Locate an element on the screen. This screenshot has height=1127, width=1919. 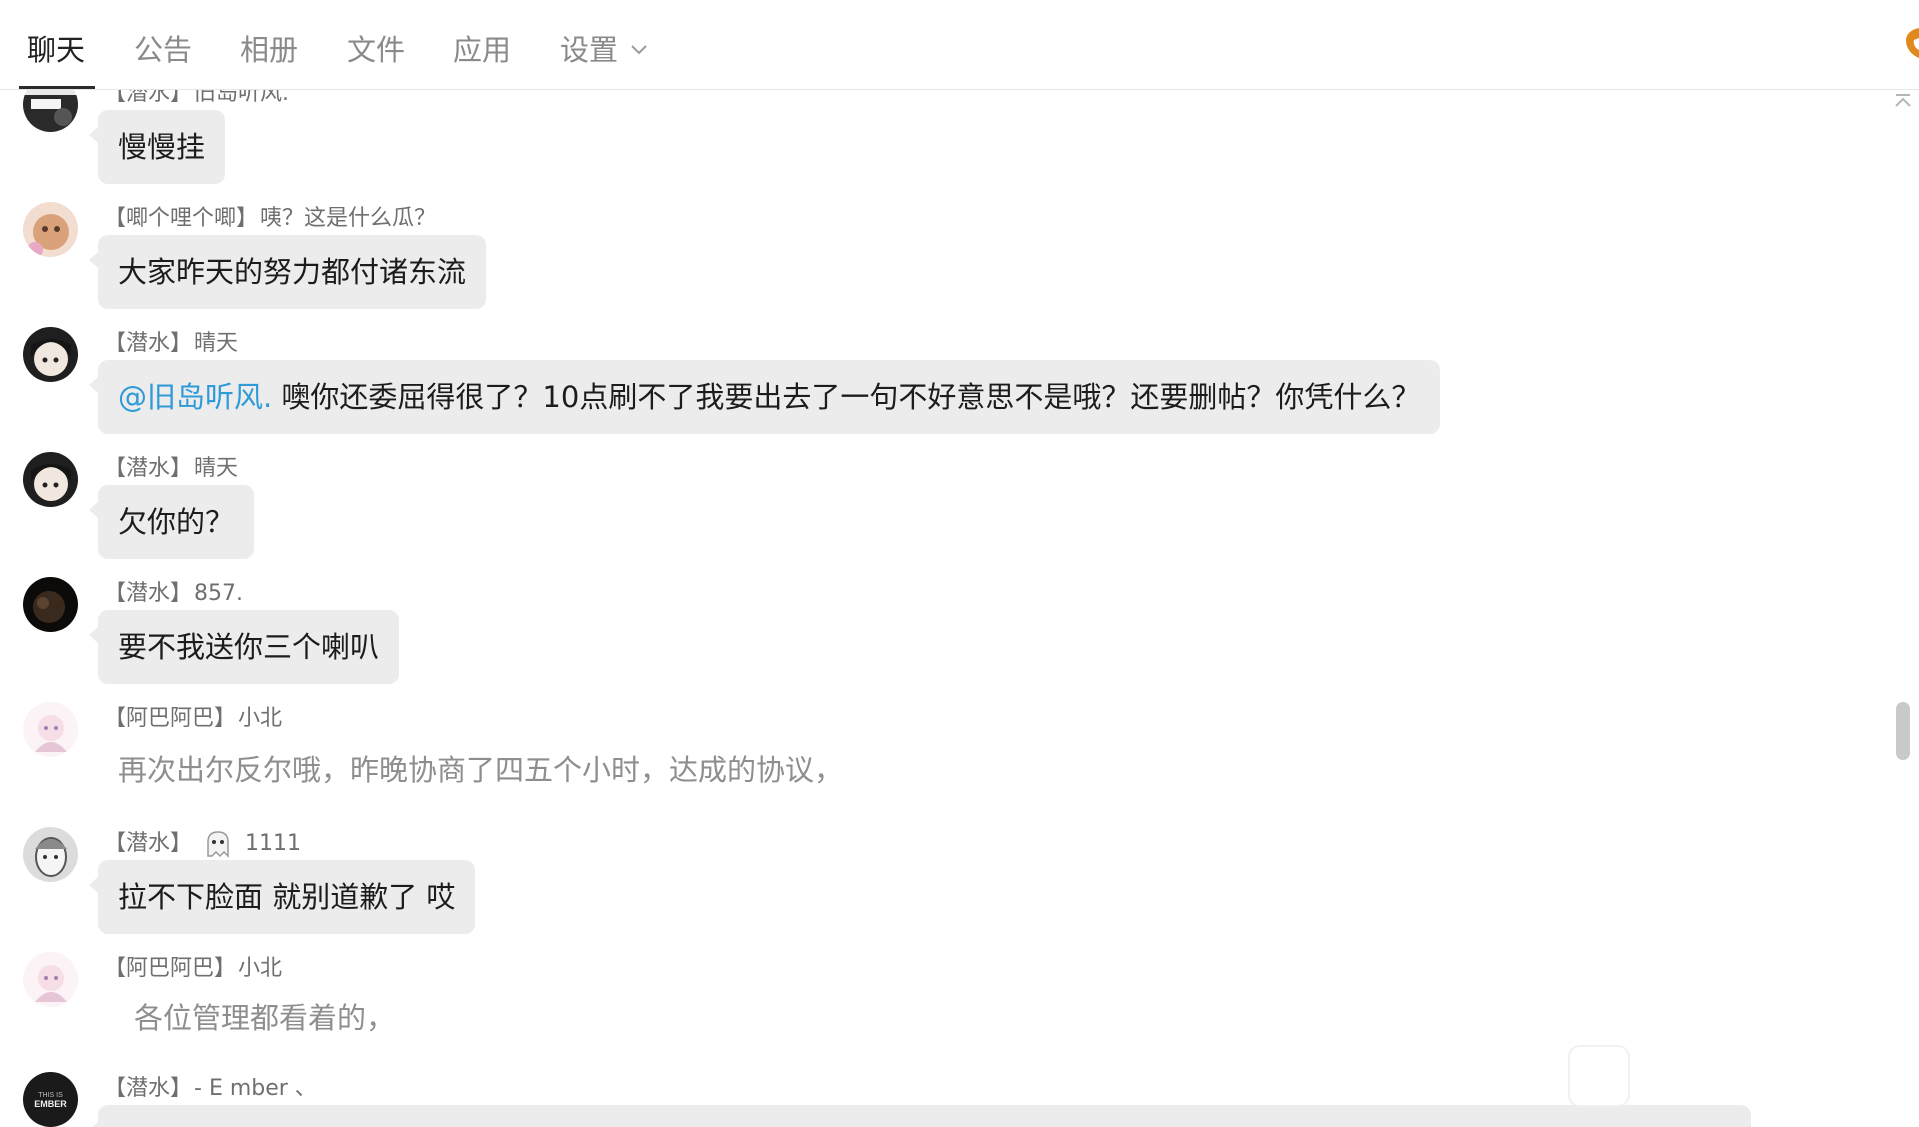
tab-apps: 应用 is located at coordinates (482, 50).